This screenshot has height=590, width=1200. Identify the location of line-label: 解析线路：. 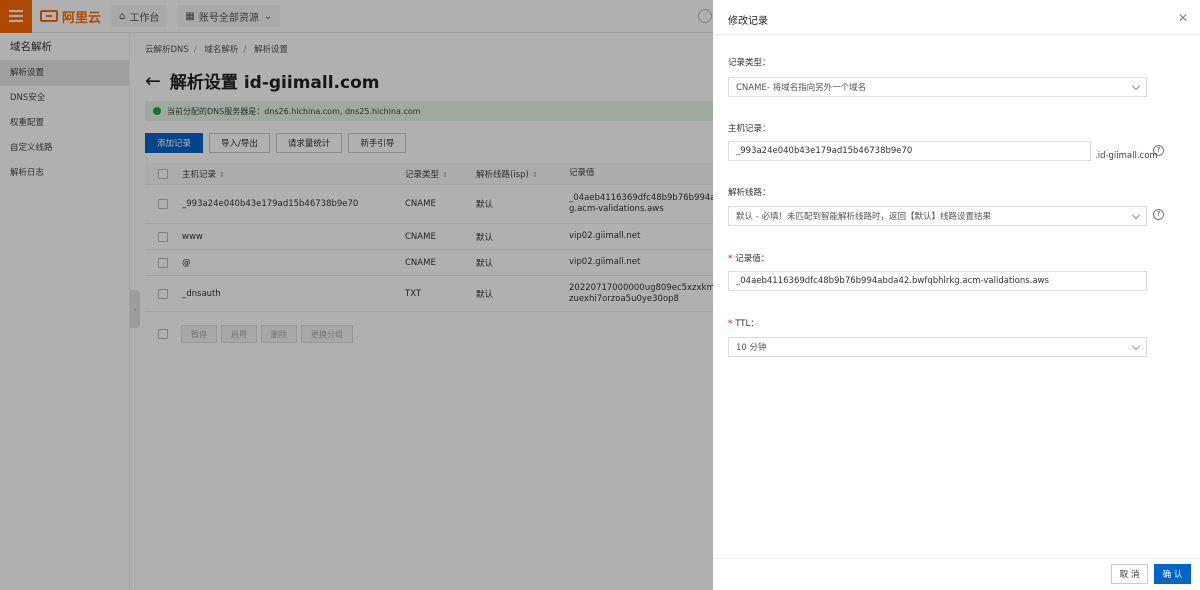
(749, 193).